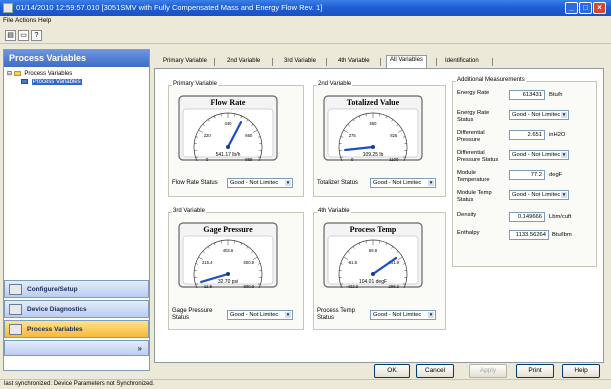 The height and width of the screenshot is (389, 611). I want to click on gauge-tick-label: 298.2, so click(394, 286).